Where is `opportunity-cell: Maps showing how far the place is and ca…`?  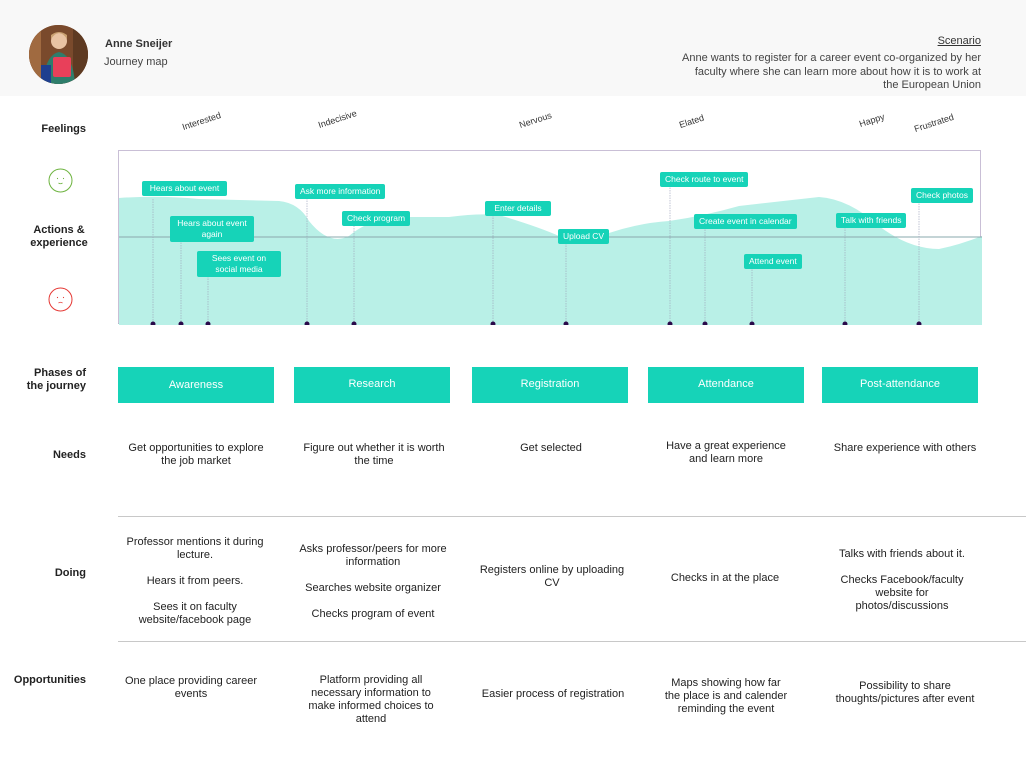 opportunity-cell: Maps showing how far the place is and ca… is located at coordinates (726, 696).